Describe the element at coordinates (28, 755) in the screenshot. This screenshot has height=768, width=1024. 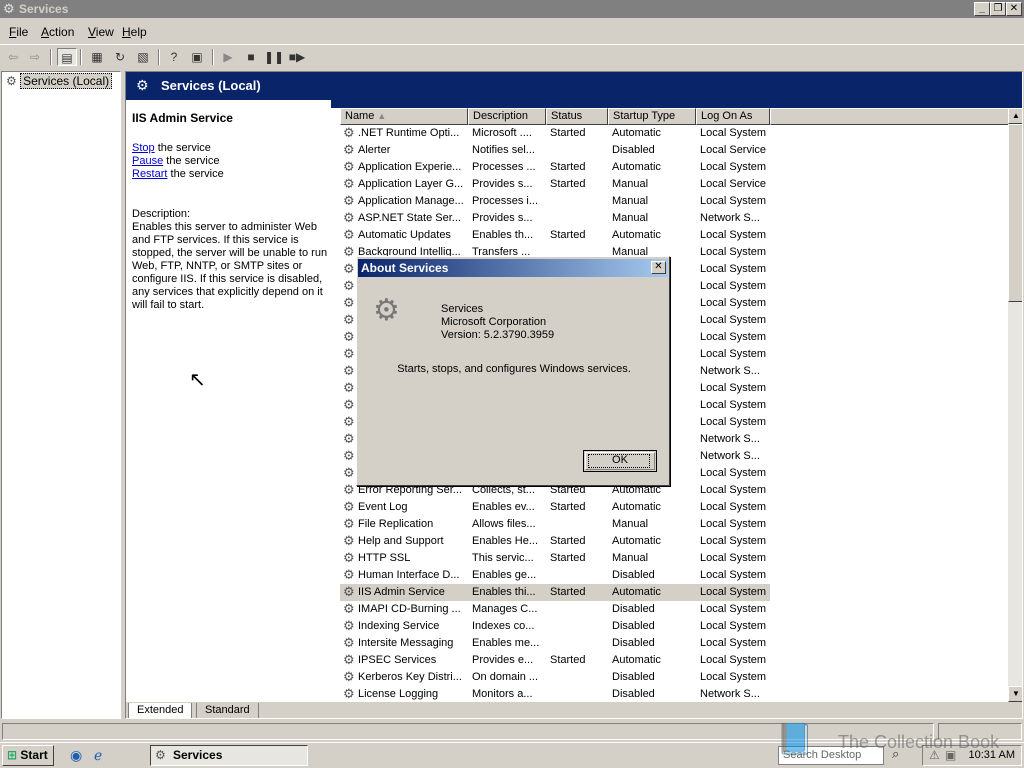
I see `start-button: ⊞ Start` at that location.